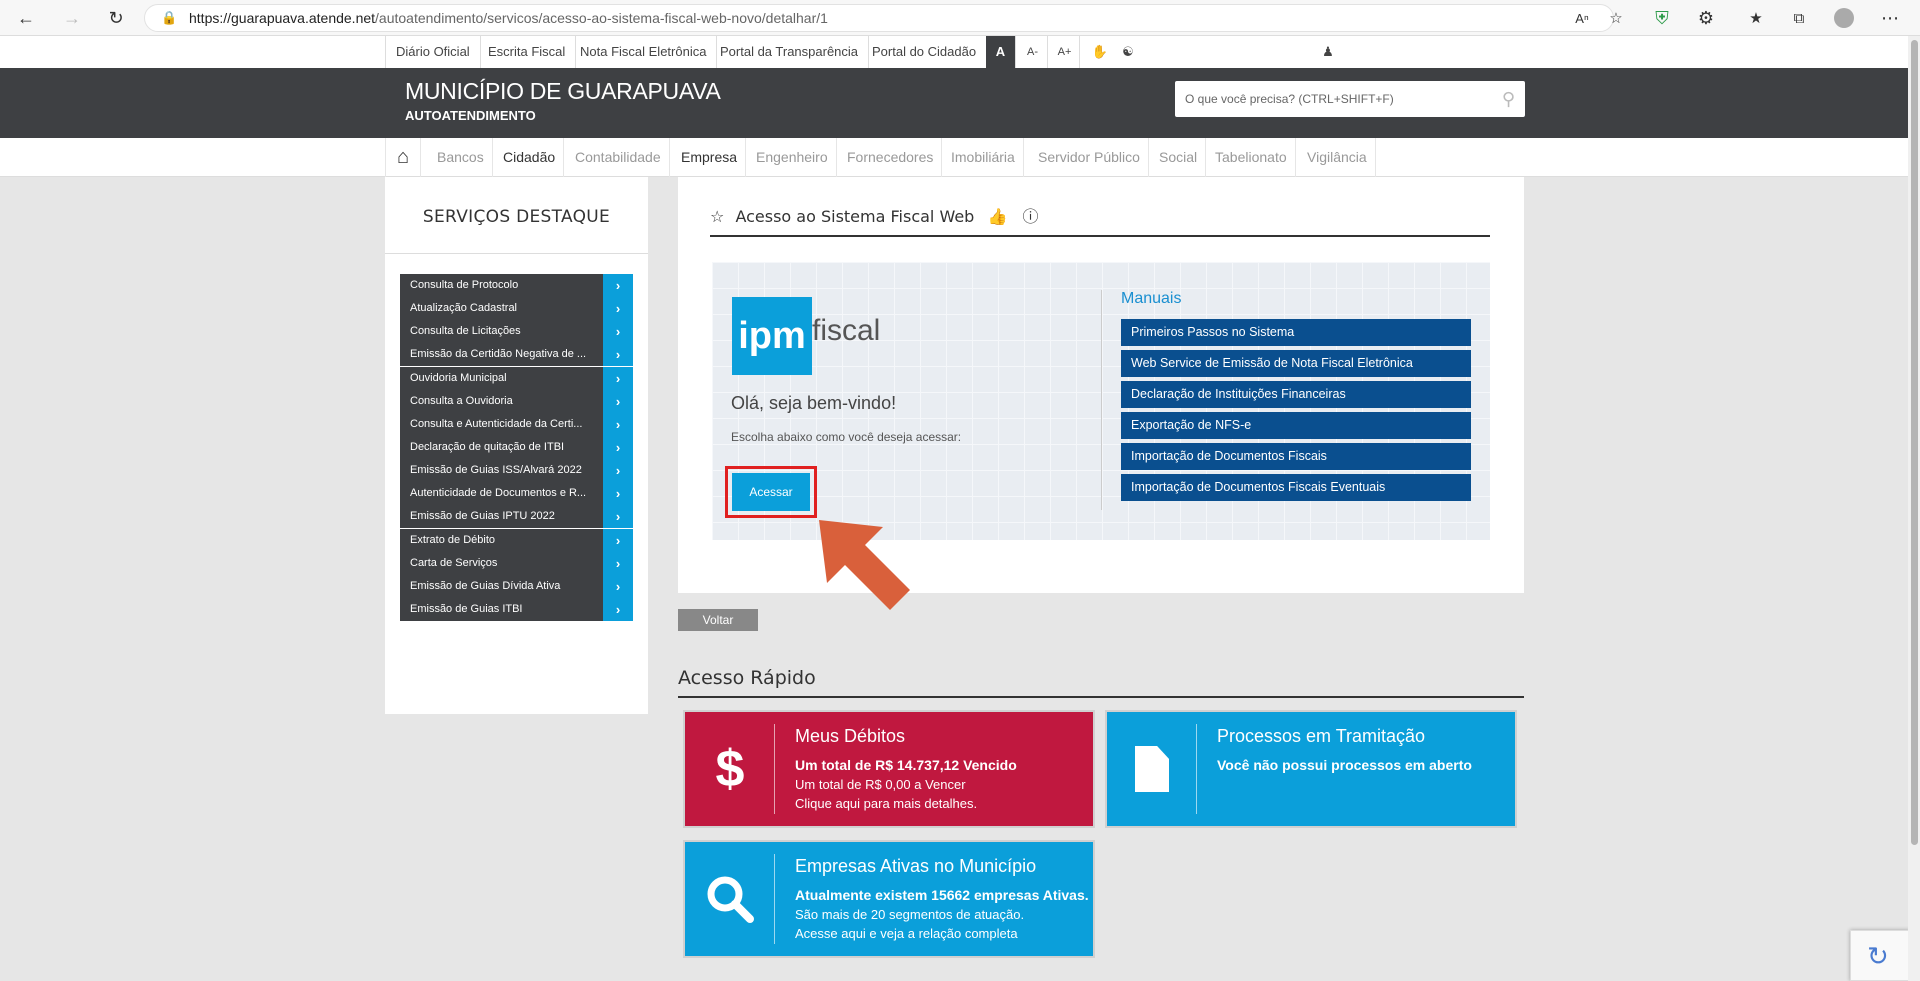 This screenshot has width=1920, height=981. Describe the element at coordinates (1296, 332) in the screenshot. I see `manual-link: Primeiros Passos no Sistema` at that location.